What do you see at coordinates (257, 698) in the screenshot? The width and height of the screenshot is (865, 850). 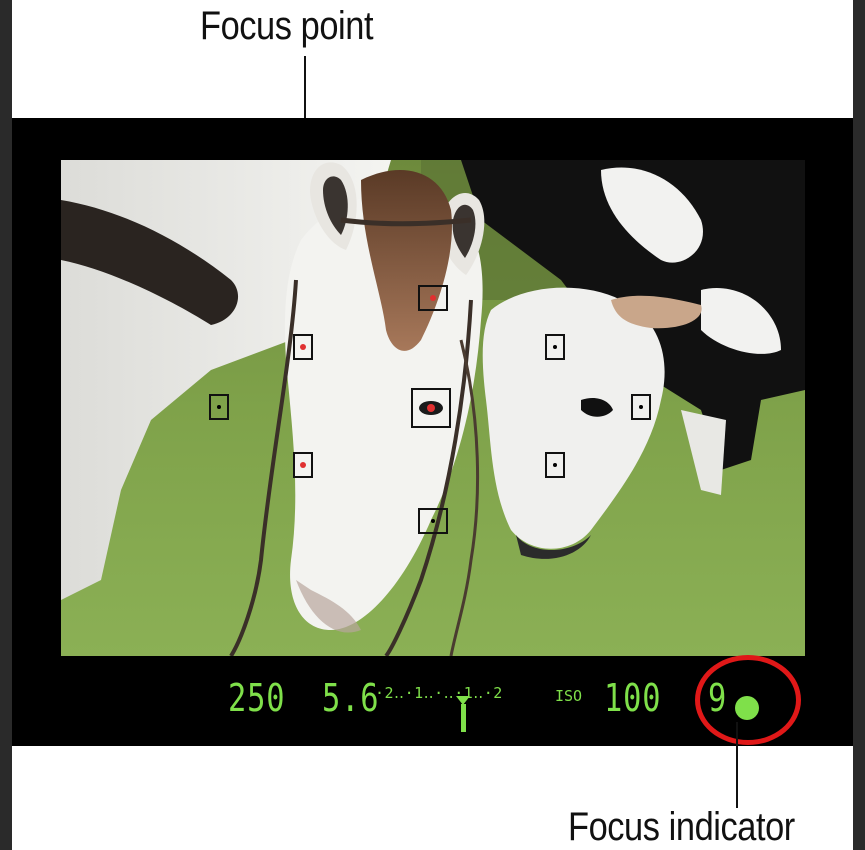 I see `shutter-speed-readout: 250` at bounding box center [257, 698].